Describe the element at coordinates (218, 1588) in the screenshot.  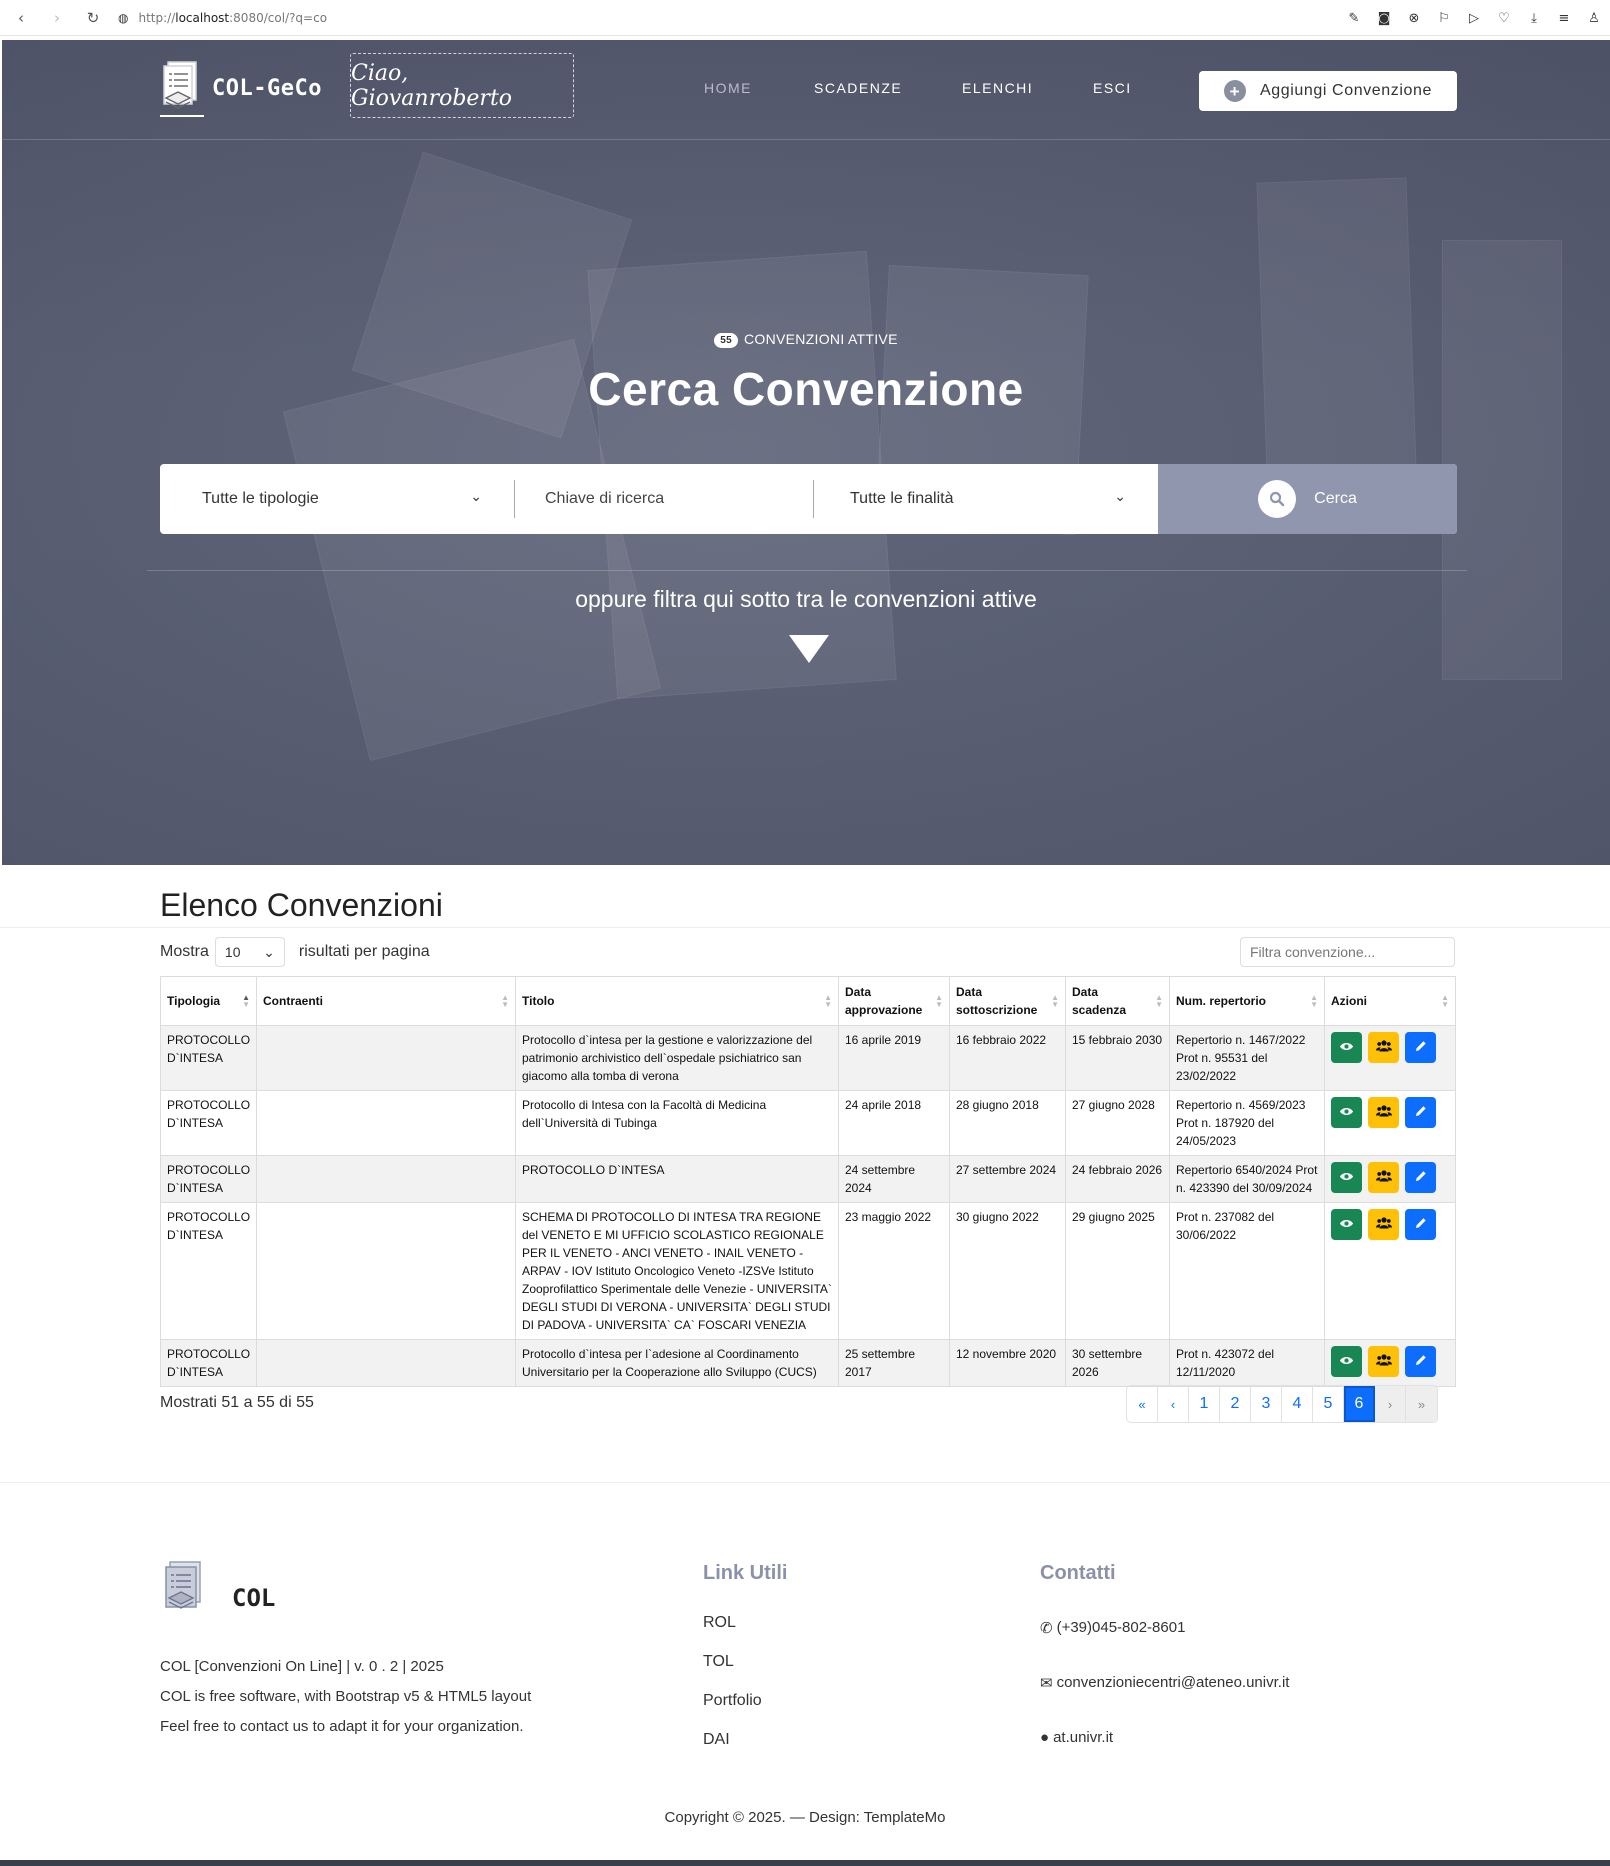
I see `footer-logo: COL` at that location.